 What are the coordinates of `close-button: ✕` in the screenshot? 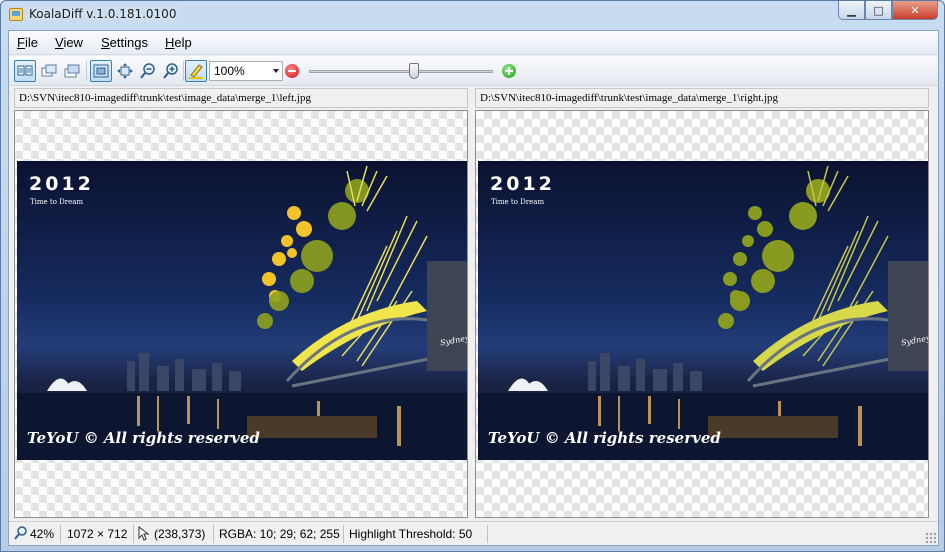 It's located at (915, 10).